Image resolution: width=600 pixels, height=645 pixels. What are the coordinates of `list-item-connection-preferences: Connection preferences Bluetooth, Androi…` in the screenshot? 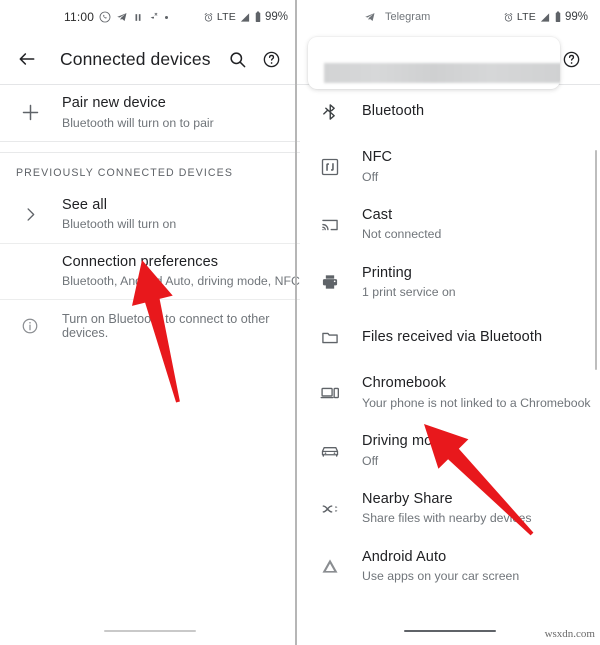 It's located at (150, 272).